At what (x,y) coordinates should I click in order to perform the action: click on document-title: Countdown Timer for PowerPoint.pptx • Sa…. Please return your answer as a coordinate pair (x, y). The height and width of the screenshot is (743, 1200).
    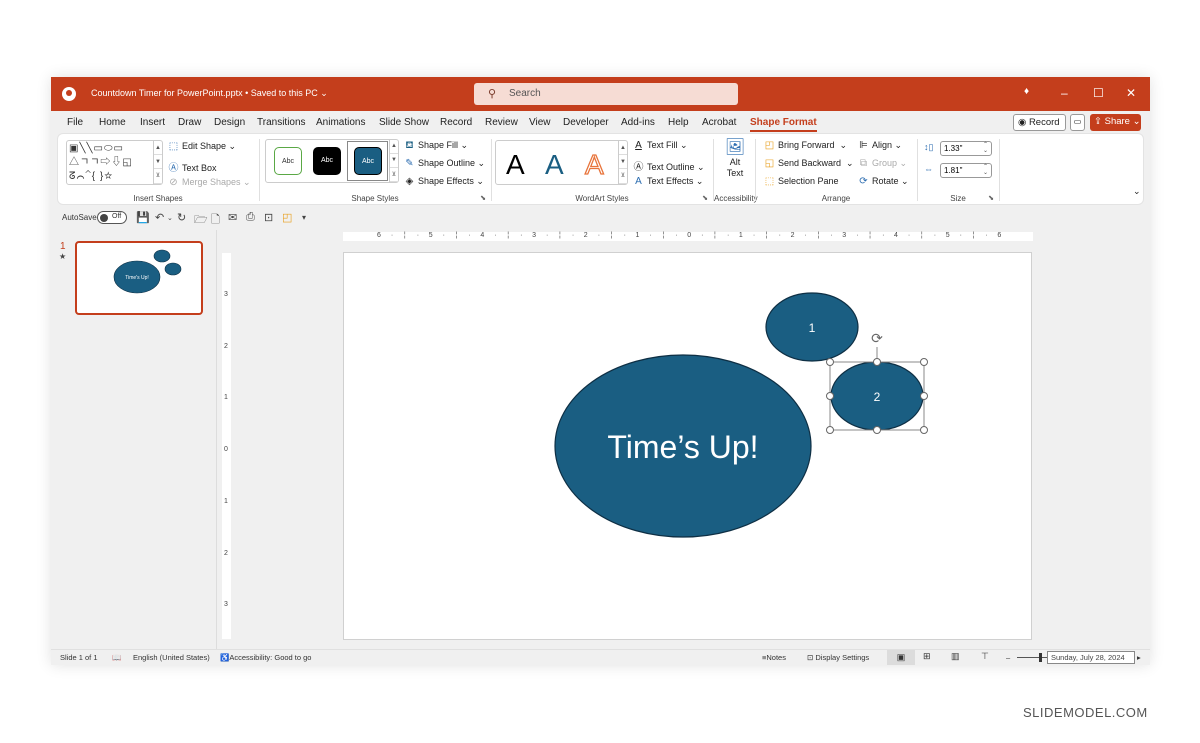
    Looking at the image, I should click on (209, 93).